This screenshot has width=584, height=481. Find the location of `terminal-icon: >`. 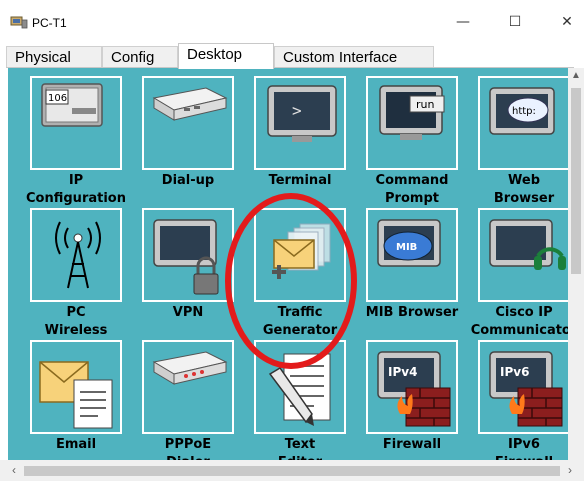

terminal-icon: > is located at coordinates (302, 113).